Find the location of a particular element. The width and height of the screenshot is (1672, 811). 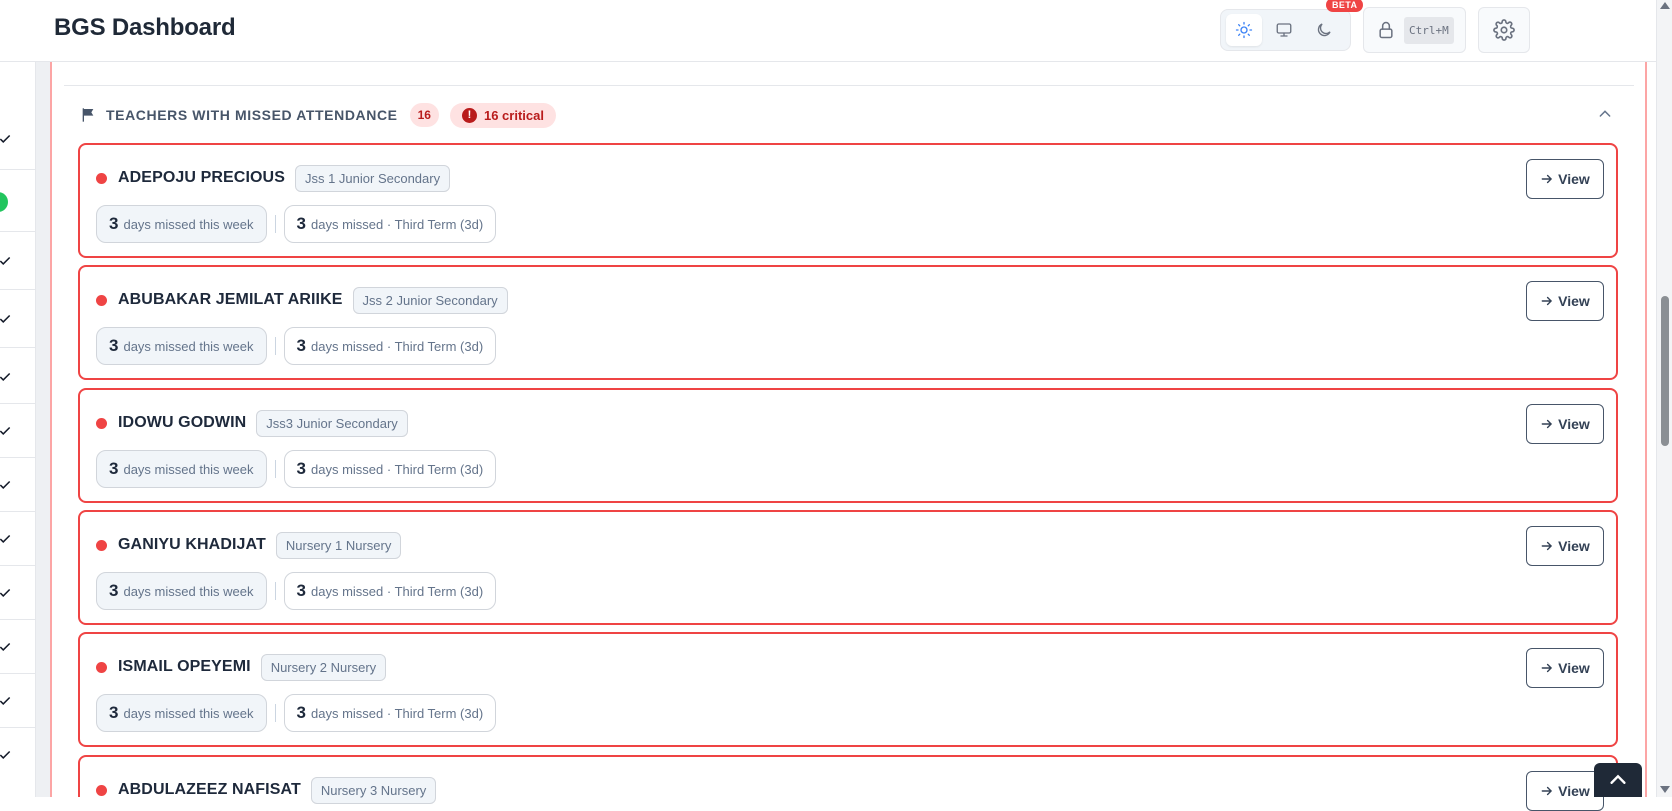

chevron-up-icon is located at coordinates (1605, 113).